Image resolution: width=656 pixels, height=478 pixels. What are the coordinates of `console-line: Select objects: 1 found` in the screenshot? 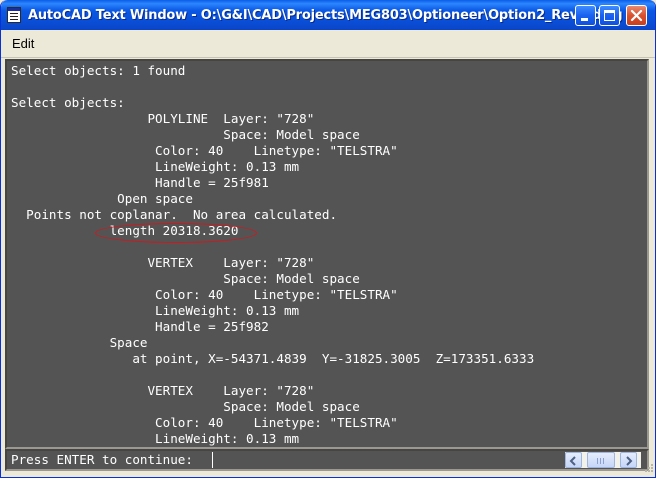 It's located at (98, 70).